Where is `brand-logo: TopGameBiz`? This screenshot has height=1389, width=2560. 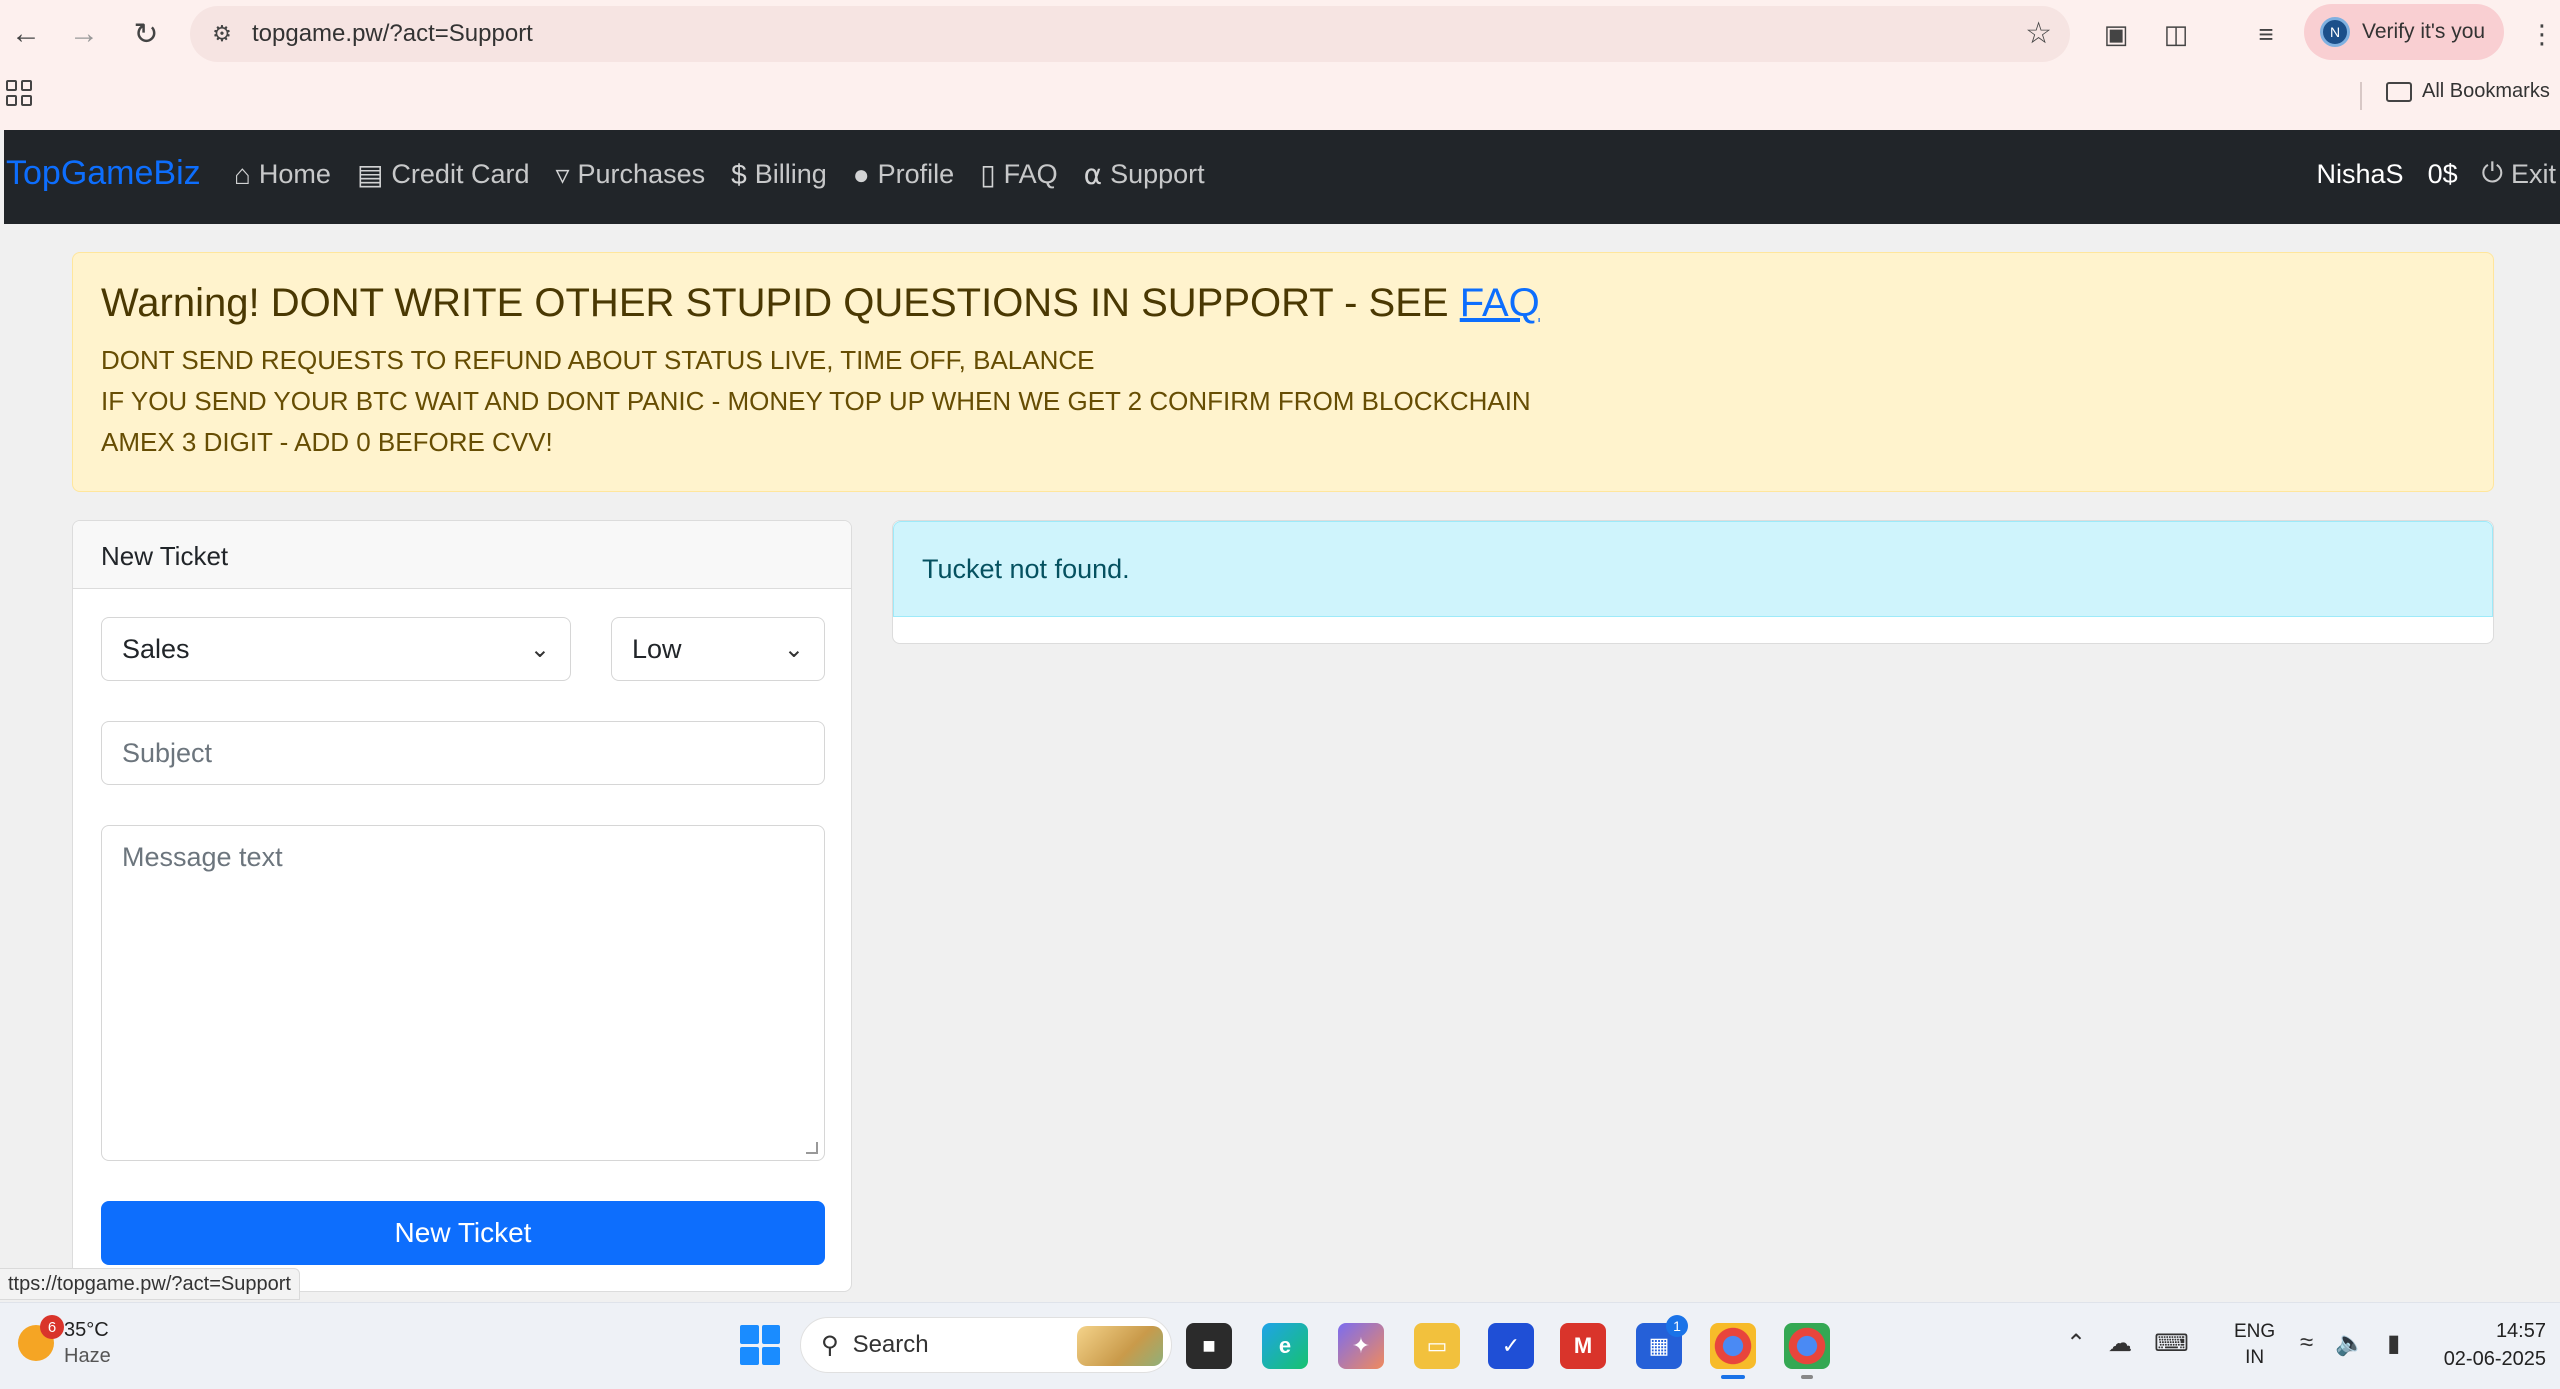 brand-logo: TopGameBiz is located at coordinates (103, 173).